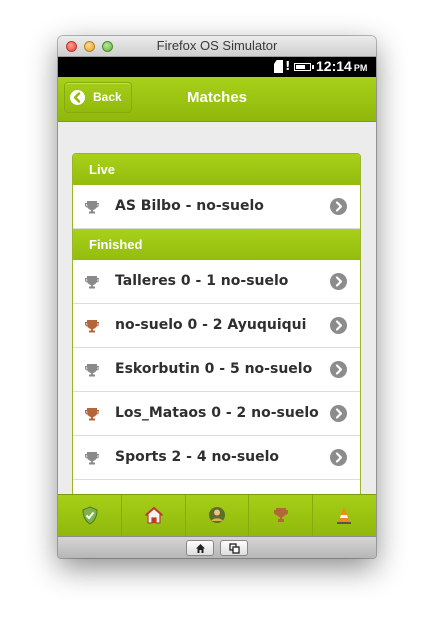 The image size is (434, 638). I want to click on tab-player, so click(217, 516).